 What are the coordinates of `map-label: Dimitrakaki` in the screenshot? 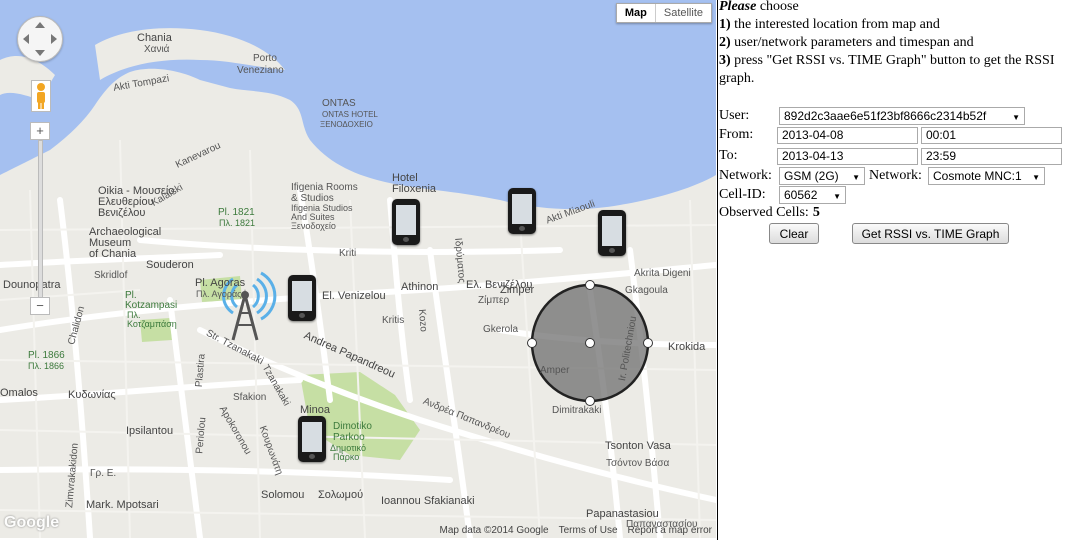 It's located at (577, 410).